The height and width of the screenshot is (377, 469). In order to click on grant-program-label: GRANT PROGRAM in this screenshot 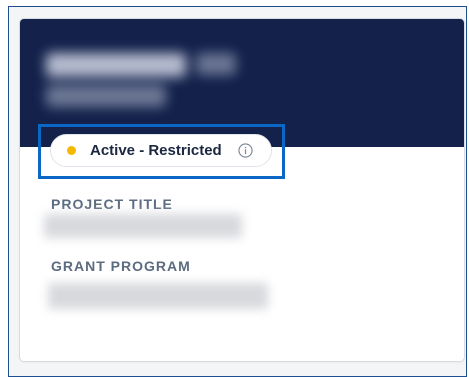, I will do `click(121, 266)`.